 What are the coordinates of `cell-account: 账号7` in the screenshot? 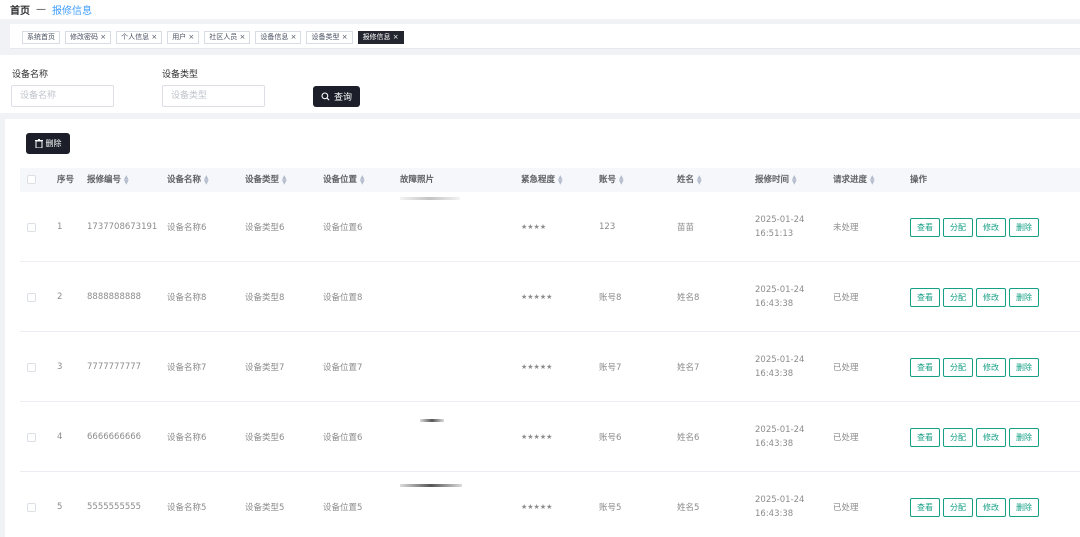 It's located at (610, 368).